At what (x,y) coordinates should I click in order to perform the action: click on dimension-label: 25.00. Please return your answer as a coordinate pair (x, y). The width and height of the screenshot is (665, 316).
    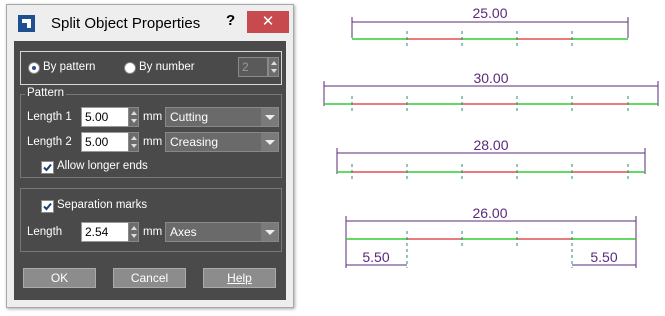
    Looking at the image, I should click on (489, 13).